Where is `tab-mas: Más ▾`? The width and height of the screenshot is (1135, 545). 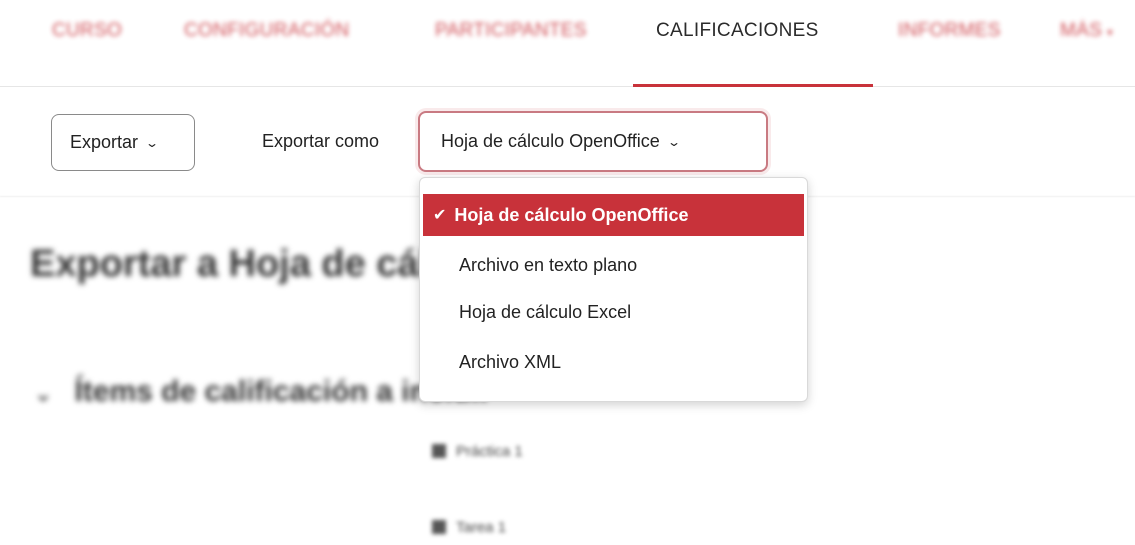
tab-mas: Más ▾ is located at coordinates (1086, 31).